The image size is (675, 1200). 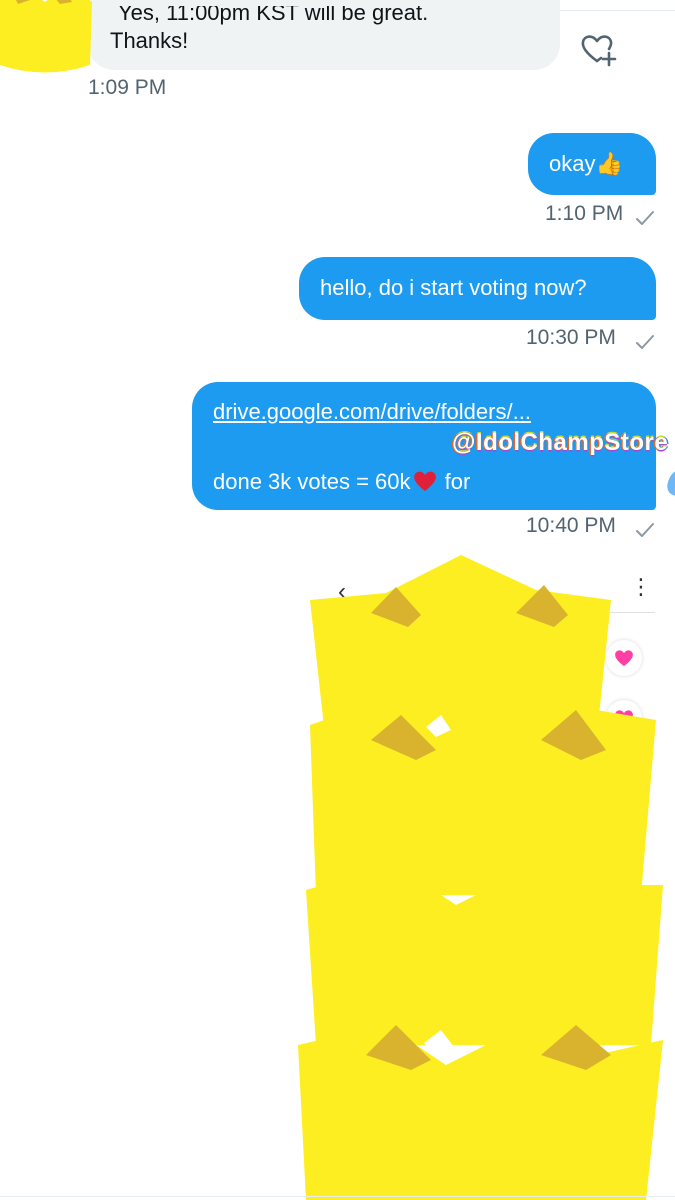 I want to click on heart-plus-icon, so click(x=599, y=51).